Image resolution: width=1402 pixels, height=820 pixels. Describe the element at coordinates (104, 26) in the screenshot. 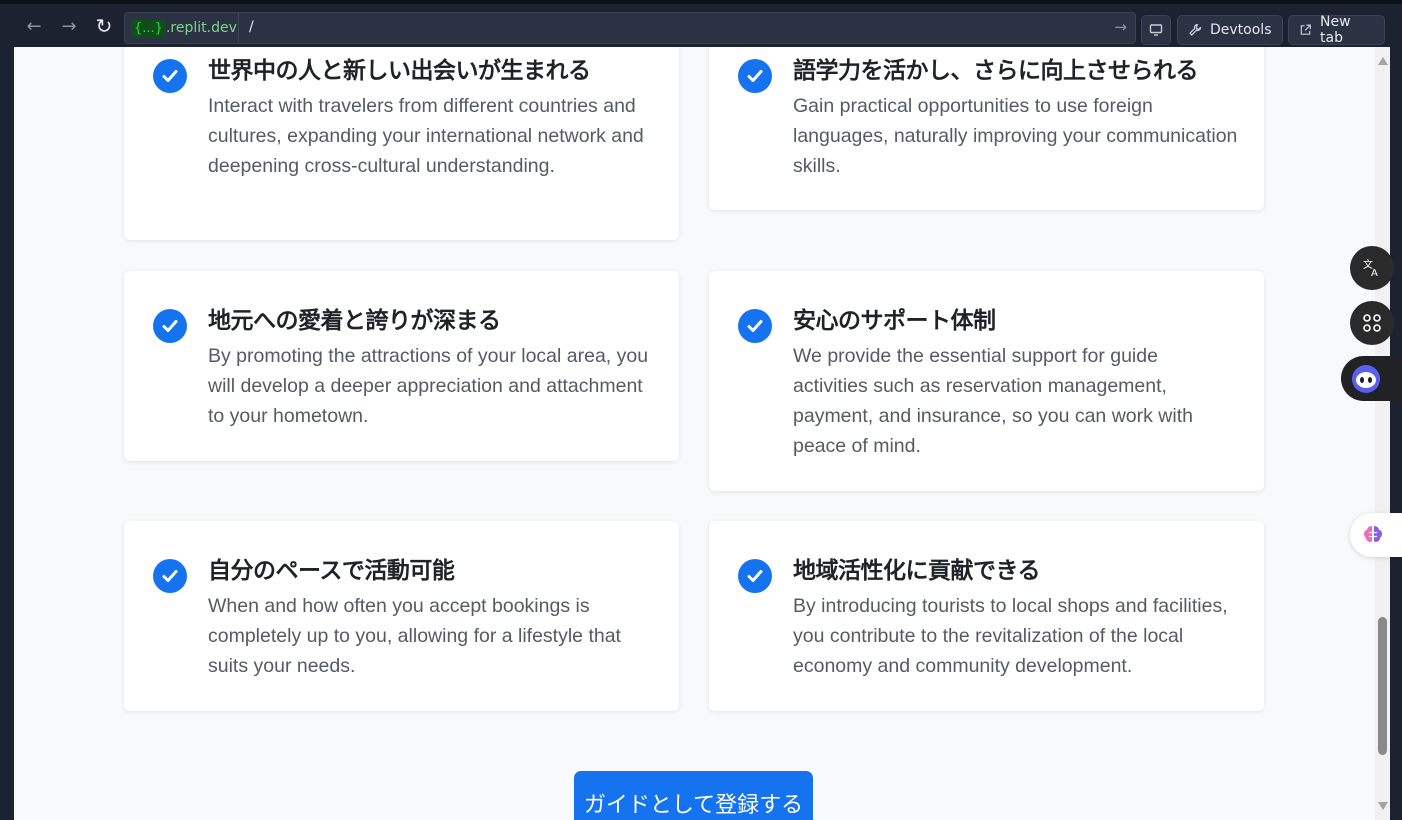

I see `reload-icon: ↻` at that location.